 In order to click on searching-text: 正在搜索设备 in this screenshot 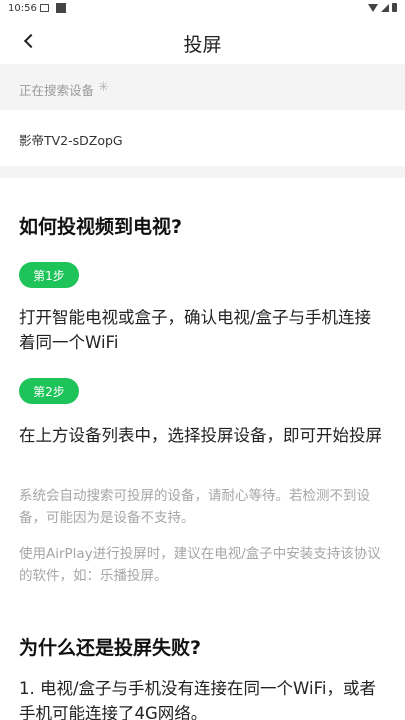, I will do `click(57, 90)`.